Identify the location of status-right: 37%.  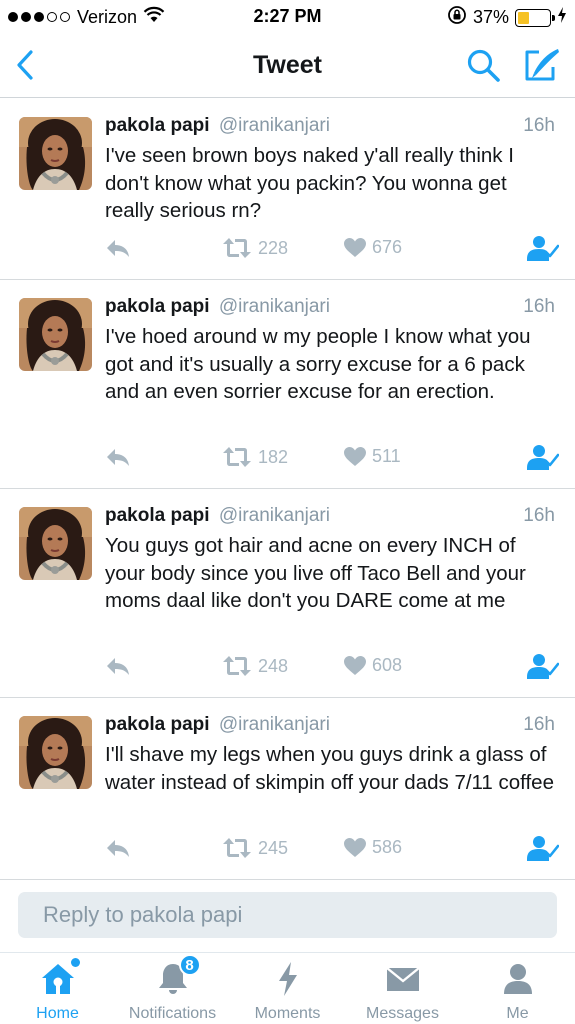
(507, 17).